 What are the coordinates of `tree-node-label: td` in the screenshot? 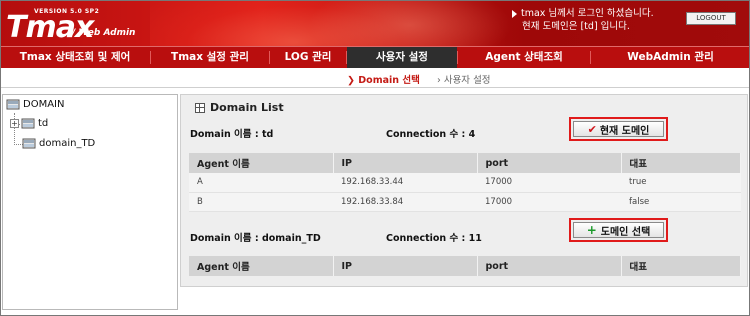 It's located at (43, 123).